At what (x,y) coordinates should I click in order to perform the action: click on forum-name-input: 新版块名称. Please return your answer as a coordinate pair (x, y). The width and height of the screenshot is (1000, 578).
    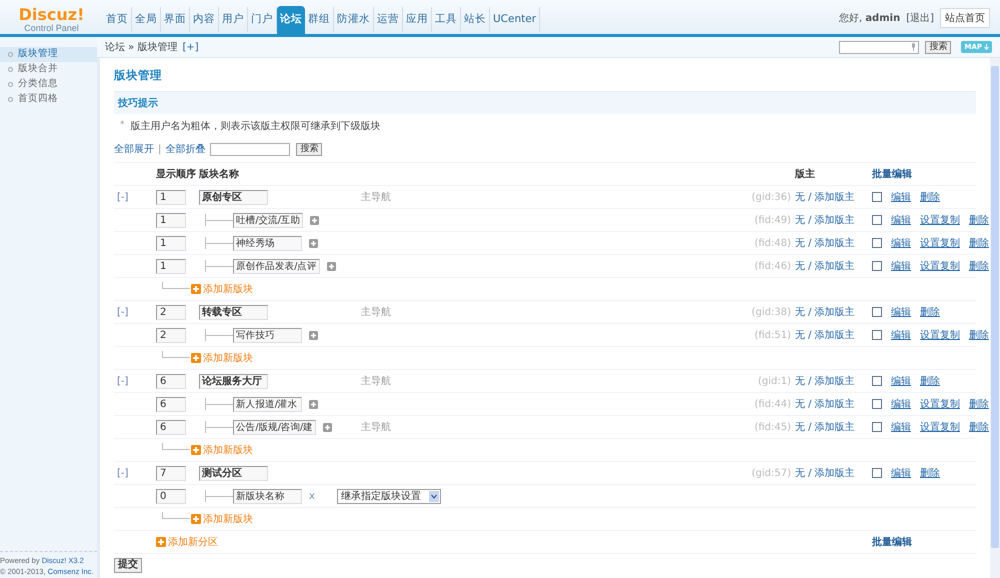
    Looking at the image, I should click on (267, 496).